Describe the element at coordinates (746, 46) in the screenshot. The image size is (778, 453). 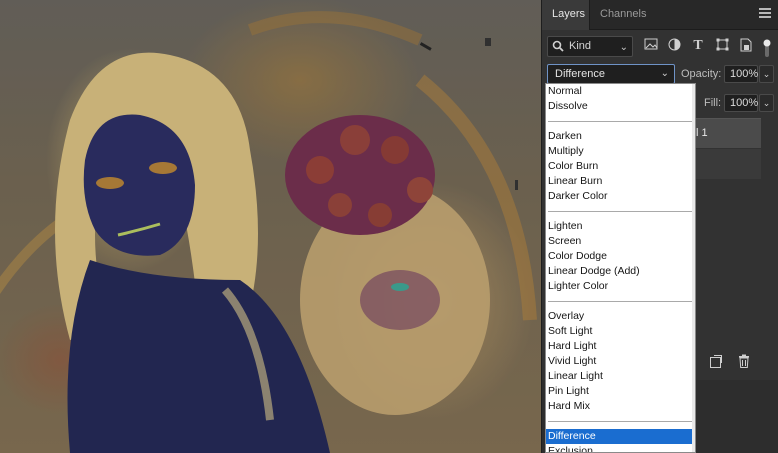
I see `smart-object-filter-icon` at that location.